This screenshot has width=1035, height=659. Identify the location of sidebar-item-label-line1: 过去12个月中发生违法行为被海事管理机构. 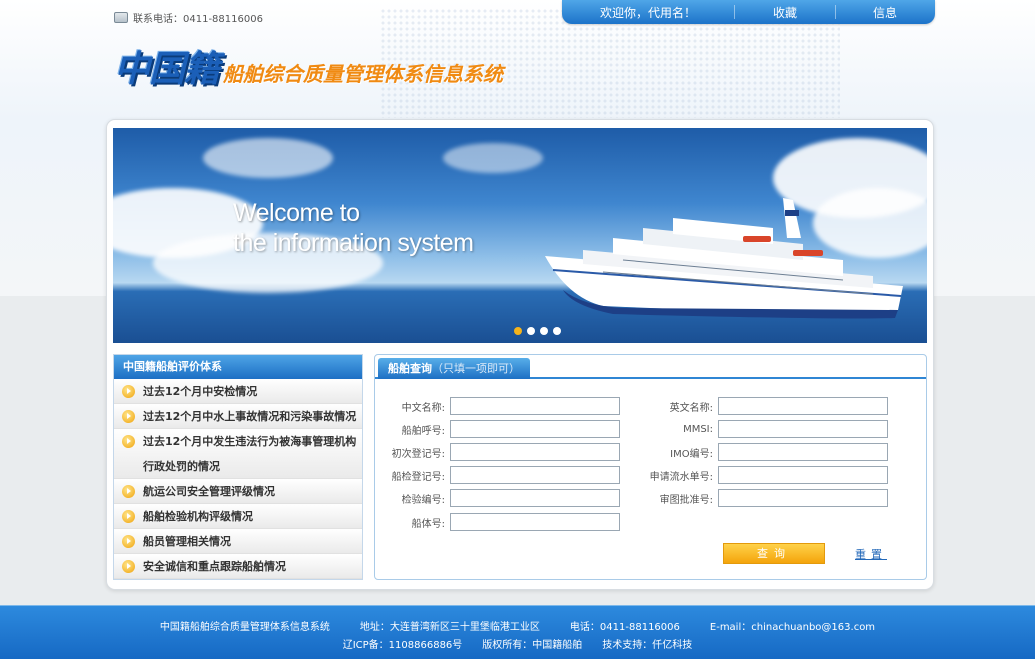
(250, 441).